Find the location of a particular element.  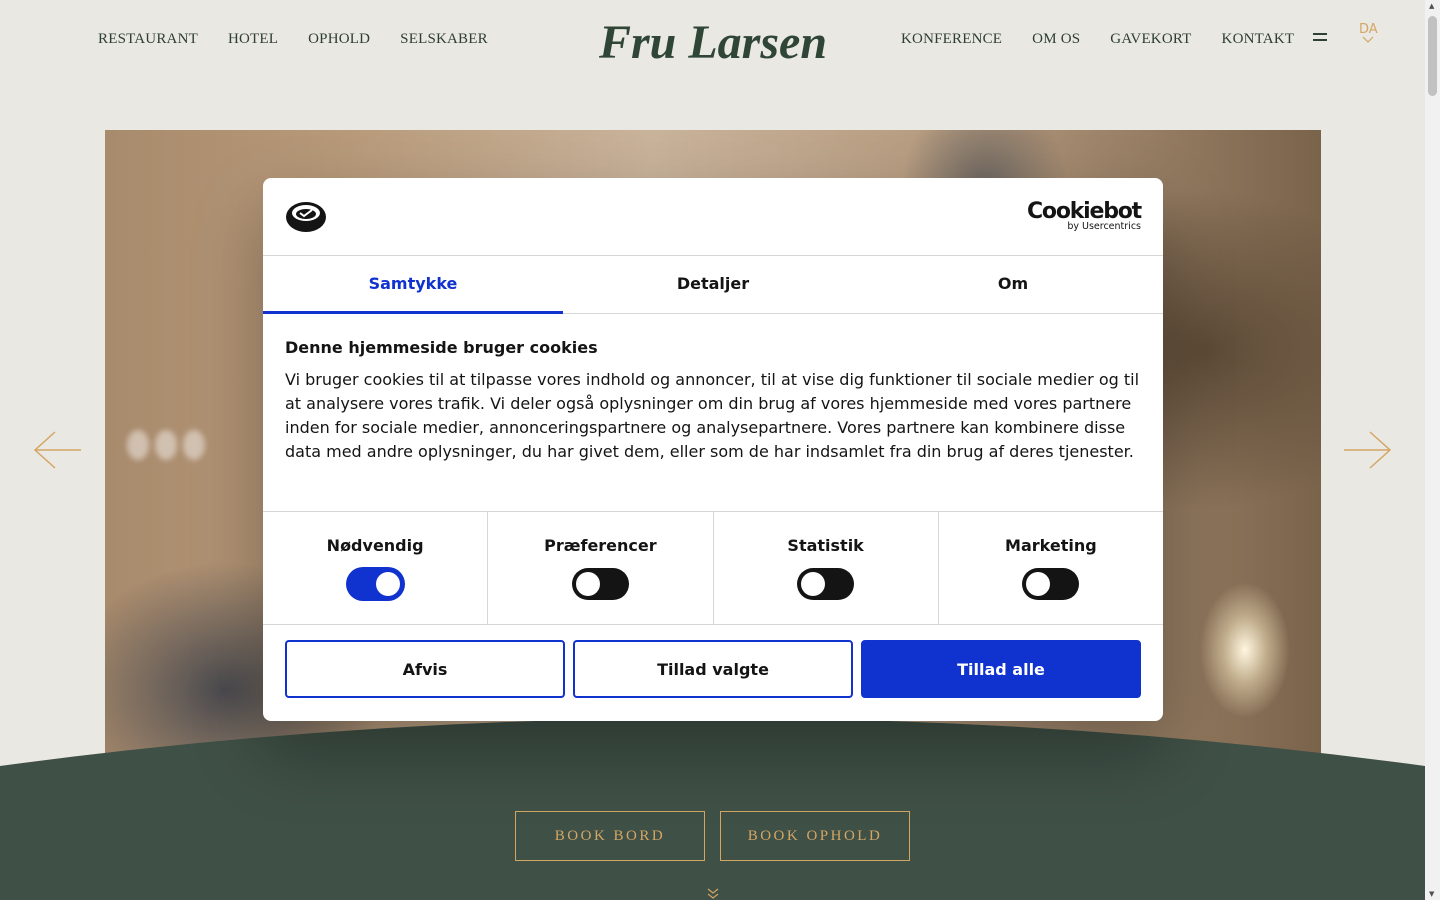

scrollbar-thumb is located at coordinates (1432, 56).